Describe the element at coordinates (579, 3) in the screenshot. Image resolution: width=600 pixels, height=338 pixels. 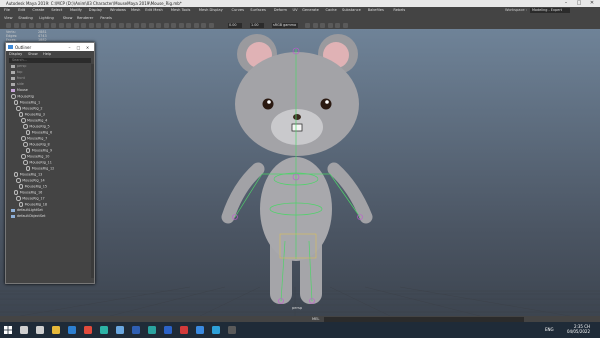
I see `maximize-button: □` at that location.